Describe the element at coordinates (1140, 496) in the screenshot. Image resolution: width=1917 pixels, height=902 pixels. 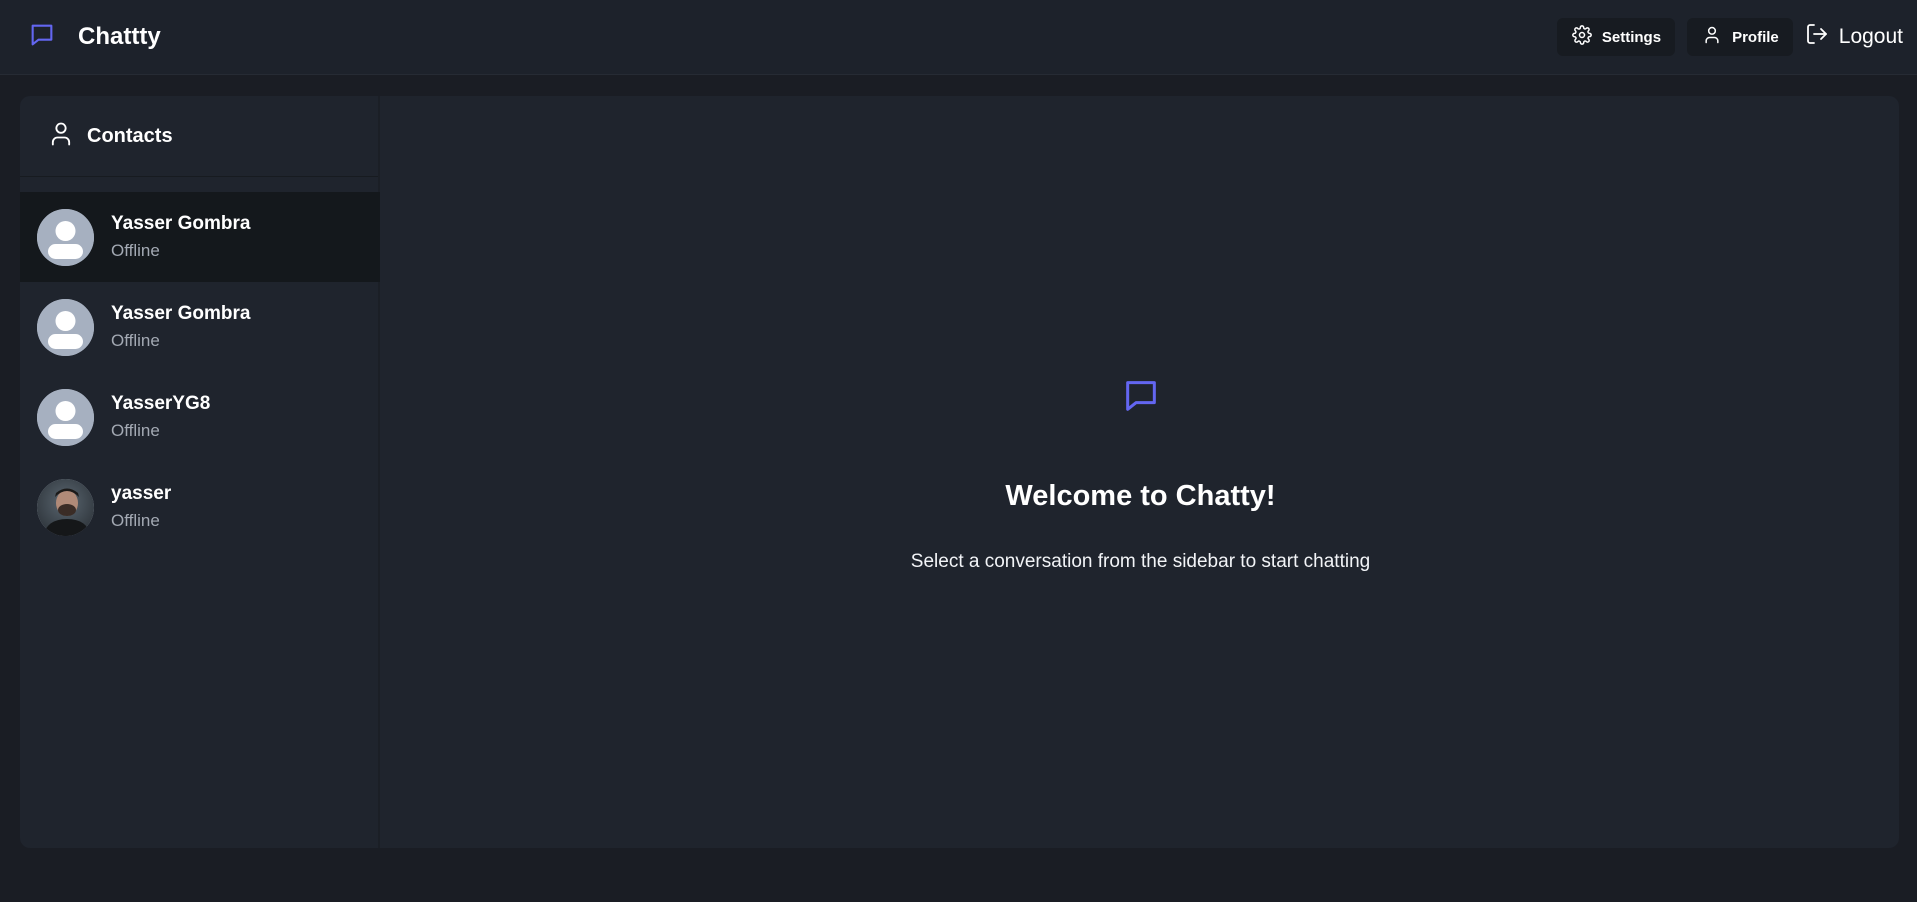
I see `welcome-title: Welcome to Chatty!` at that location.